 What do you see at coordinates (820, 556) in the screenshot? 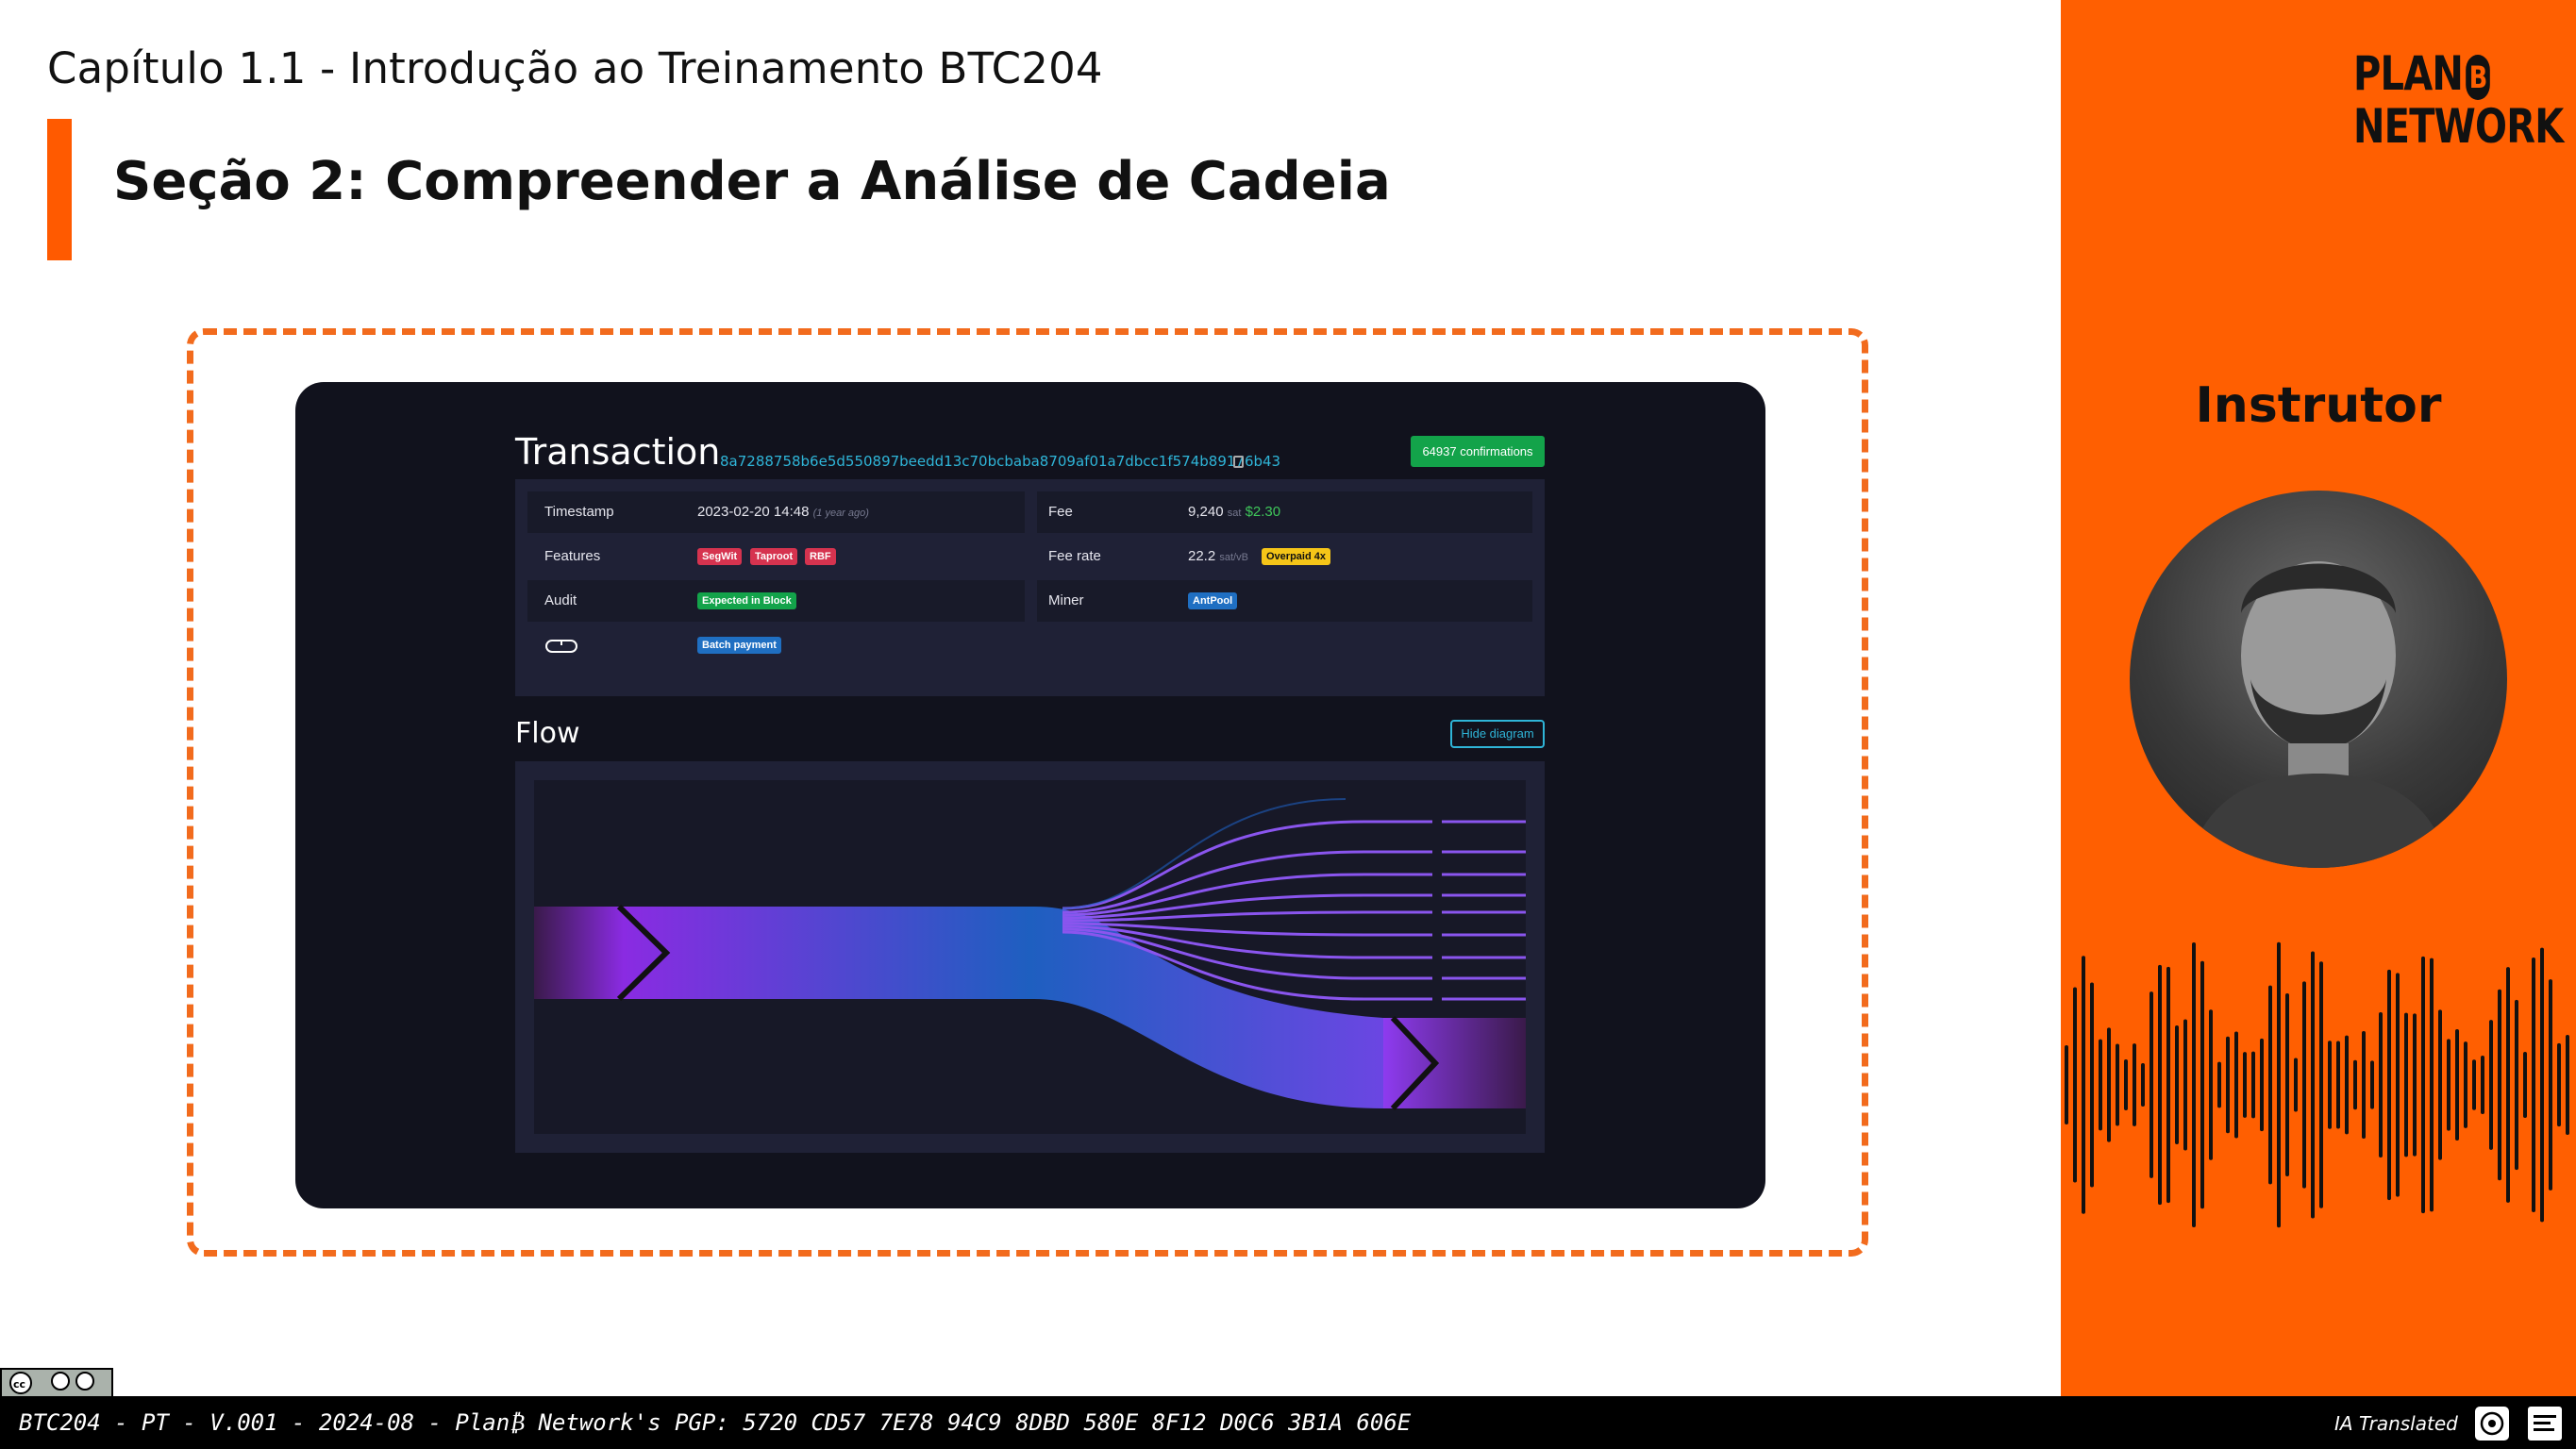
I see `feature-badge-rbf: RBF` at bounding box center [820, 556].